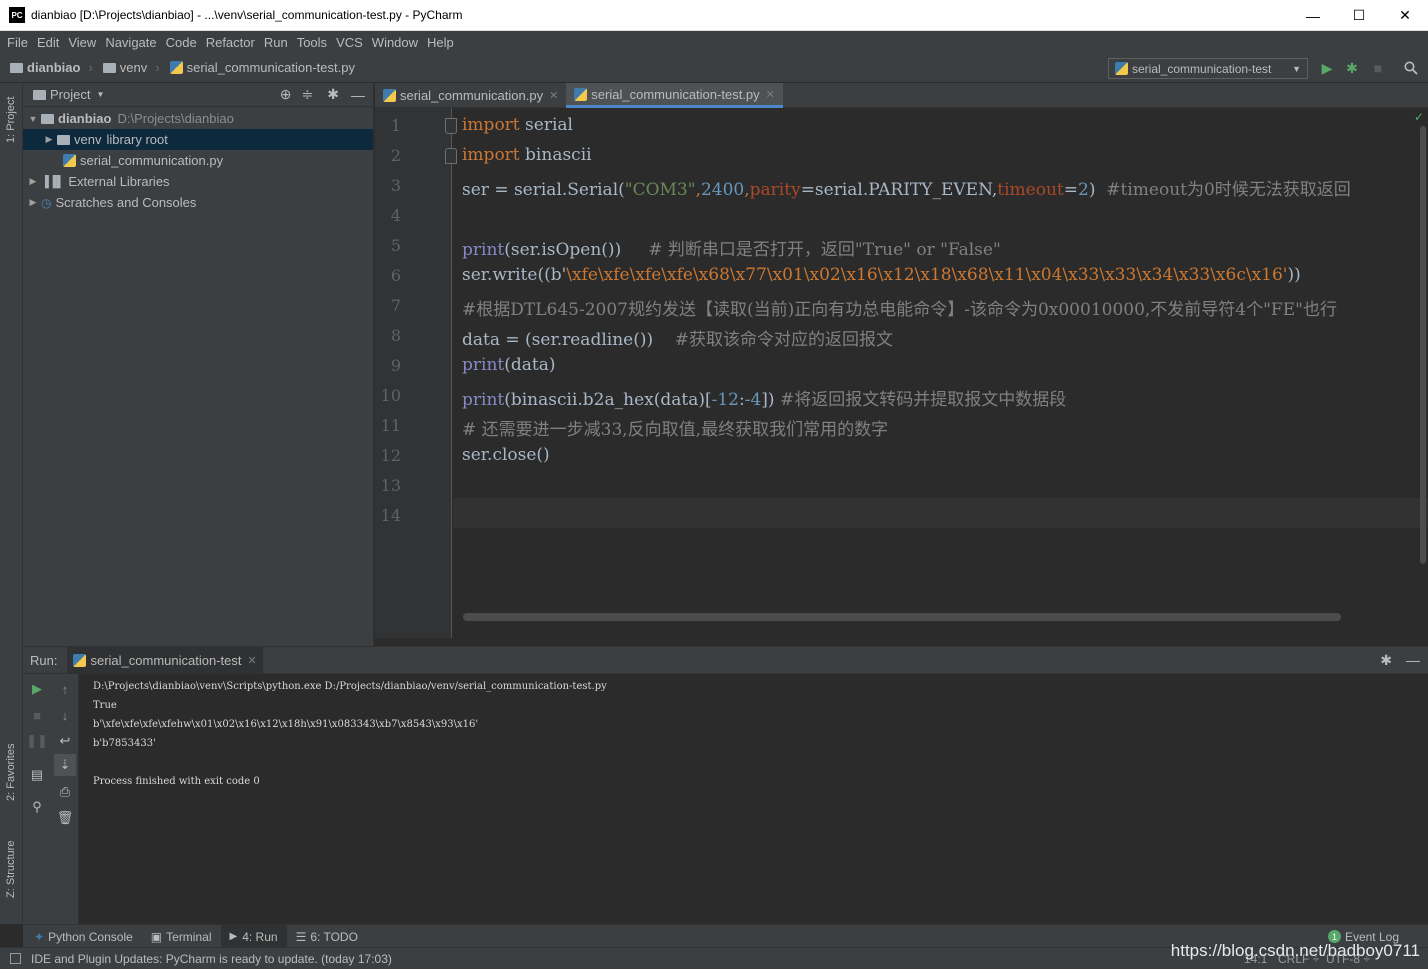 The image size is (1428, 969). What do you see at coordinates (674, 95) in the screenshot?
I see `tab-serial-communication-test: serial_communication-test.py ✕` at bounding box center [674, 95].